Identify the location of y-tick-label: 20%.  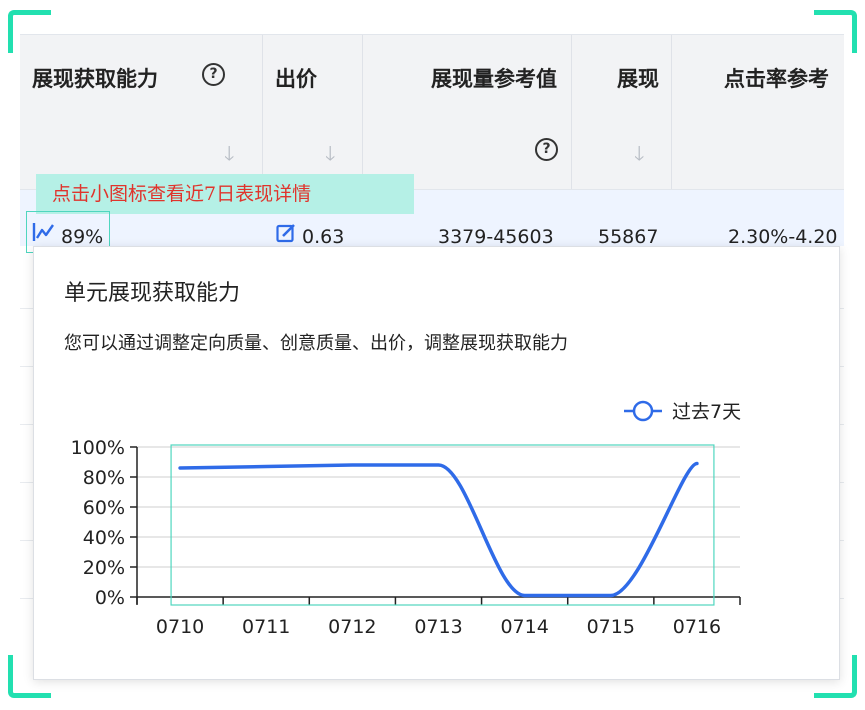
(104, 568).